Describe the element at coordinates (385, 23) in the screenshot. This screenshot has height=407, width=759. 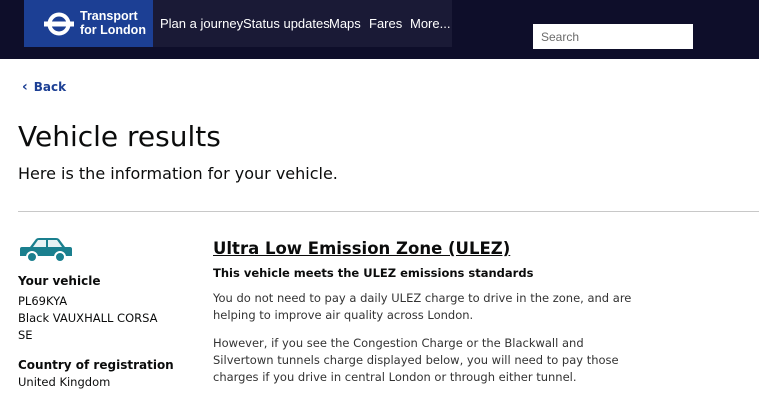
I see `nav-fares: Fares` at that location.